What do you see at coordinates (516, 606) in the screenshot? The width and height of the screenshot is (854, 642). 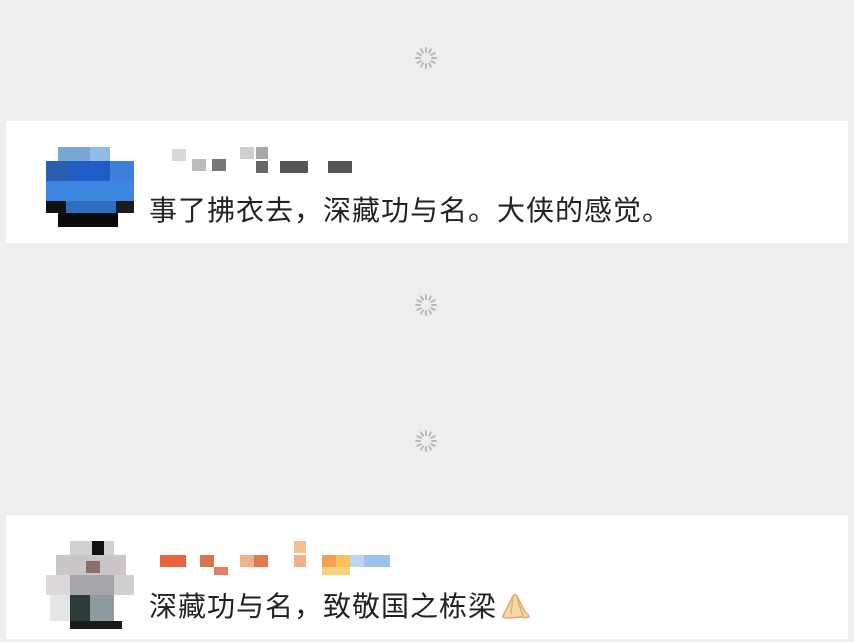 I see `hands-icon` at bounding box center [516, 606].